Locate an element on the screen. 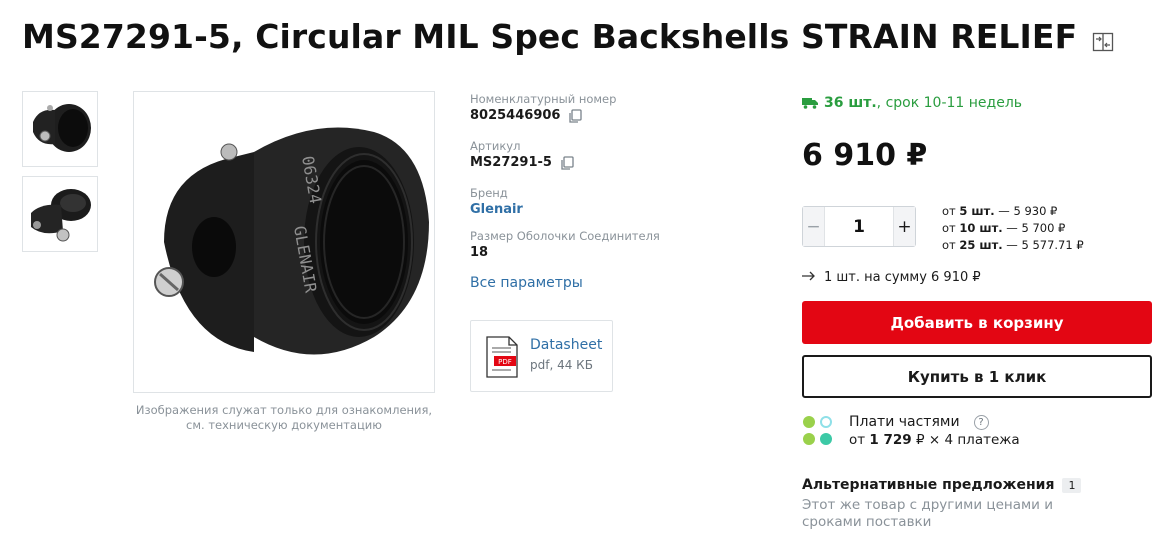  alternatives-link: Альтернативные предложения 1 is located at coordinates (942, 485).